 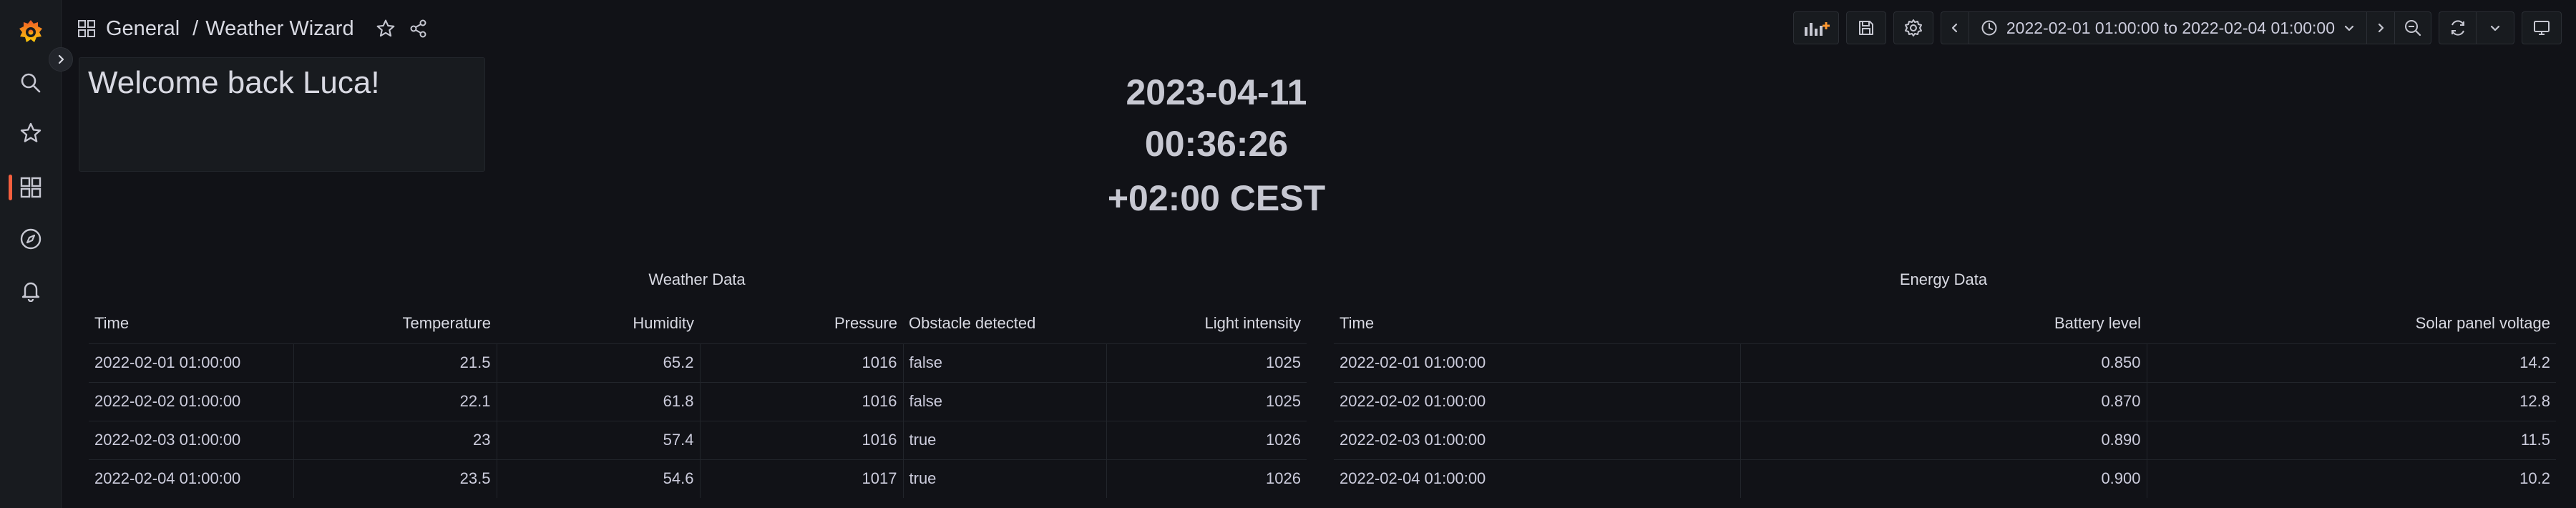 I want to click on table-row: 2022-02-01 01:00:00 0.850 14.2, so click(x=1945, y=362).